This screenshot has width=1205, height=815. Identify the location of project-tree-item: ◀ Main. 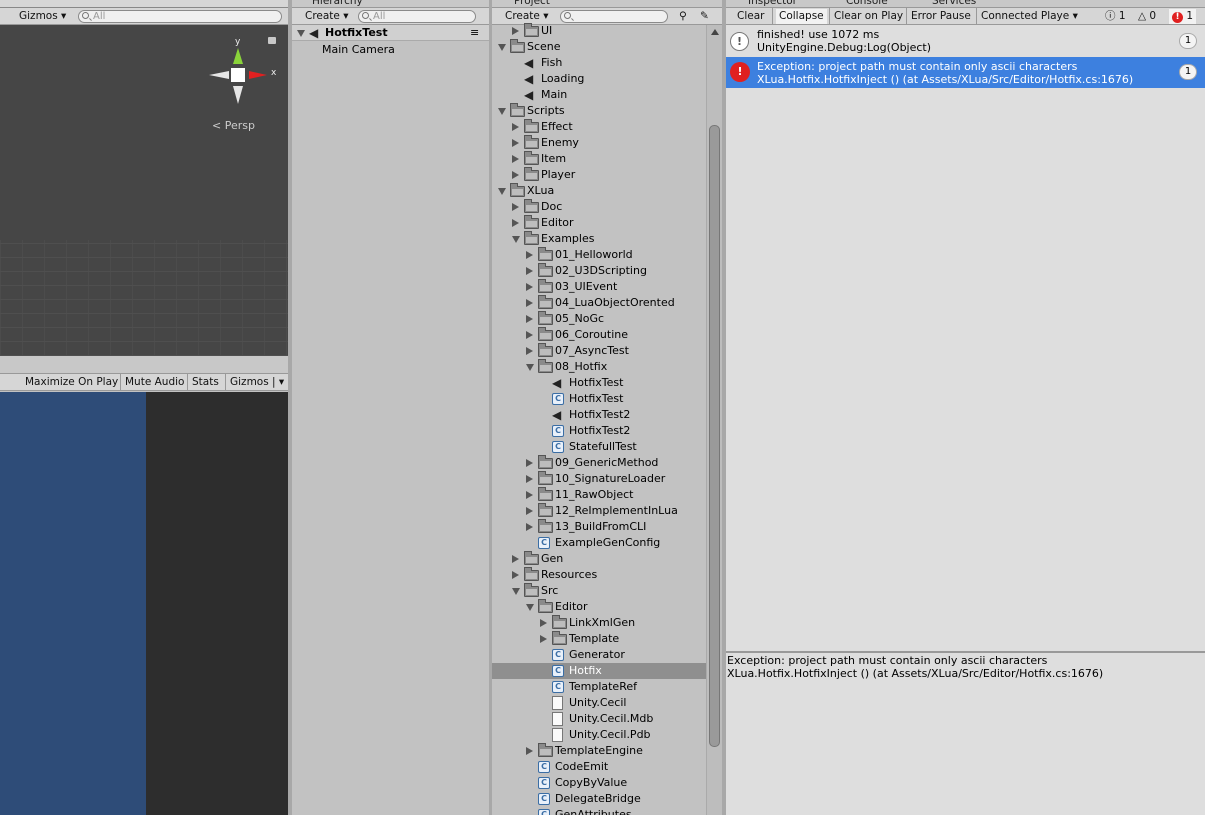
(599, 95).